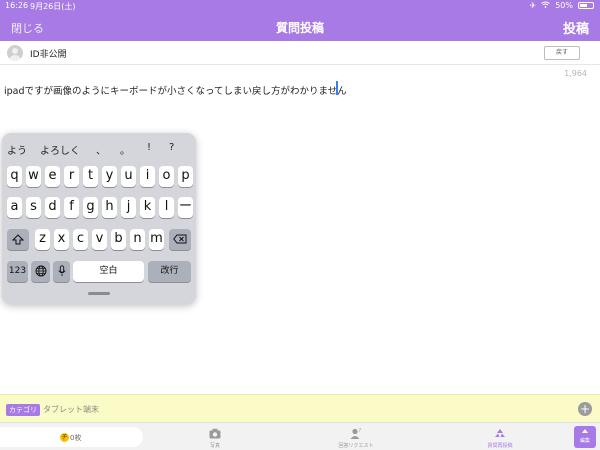 This screenshot has width=600, height=450. I want to click on battery-percent: 50%, so click(564, 5).